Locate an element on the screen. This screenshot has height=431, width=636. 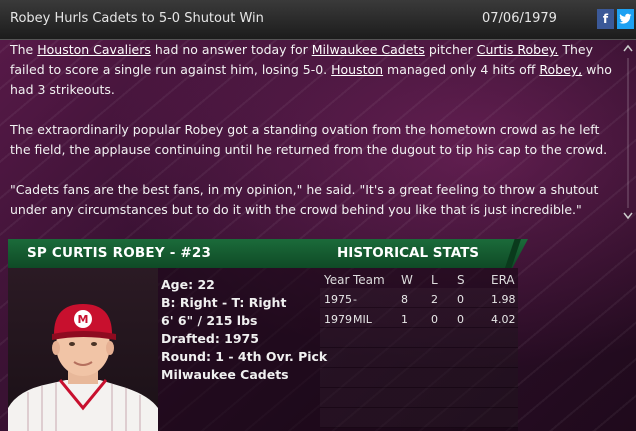
facebook-icon: f is located at coordinates (605, 19).